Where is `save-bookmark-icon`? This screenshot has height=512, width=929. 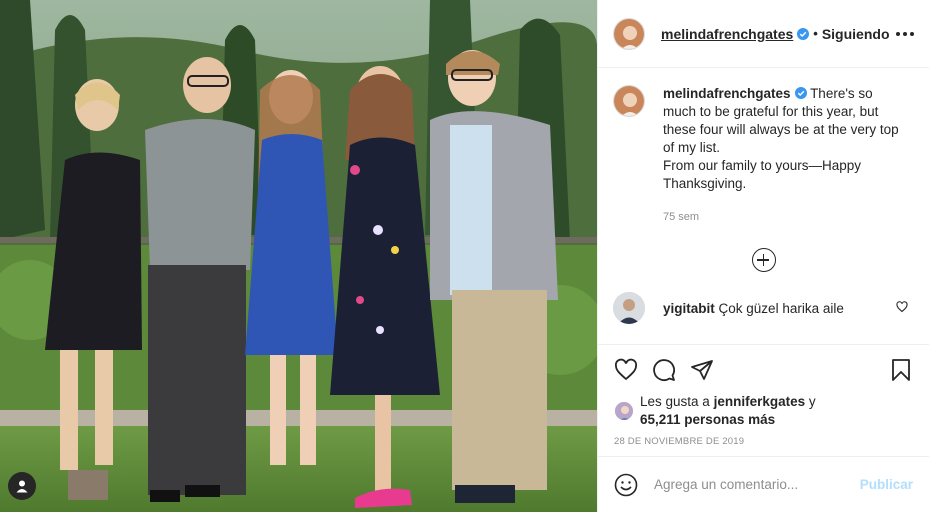 save-bookmark-icon is located at coordinates (901, 370).